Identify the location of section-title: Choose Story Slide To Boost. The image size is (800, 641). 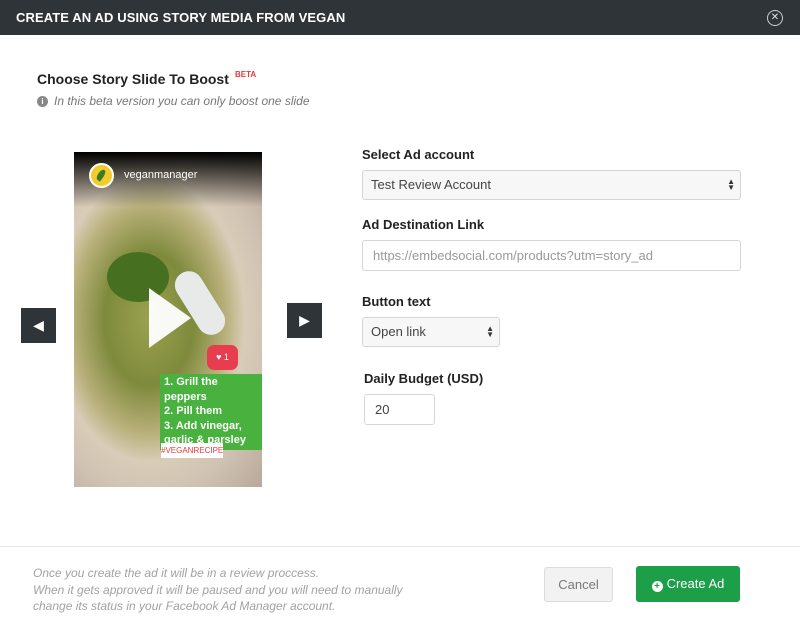
(133, 79).